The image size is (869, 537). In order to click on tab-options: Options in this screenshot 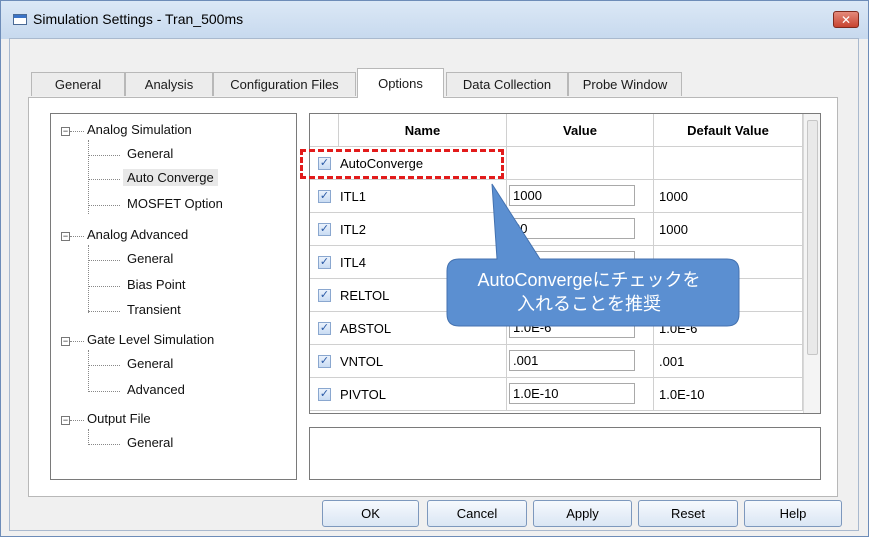, I will do `click(400, 83)`.